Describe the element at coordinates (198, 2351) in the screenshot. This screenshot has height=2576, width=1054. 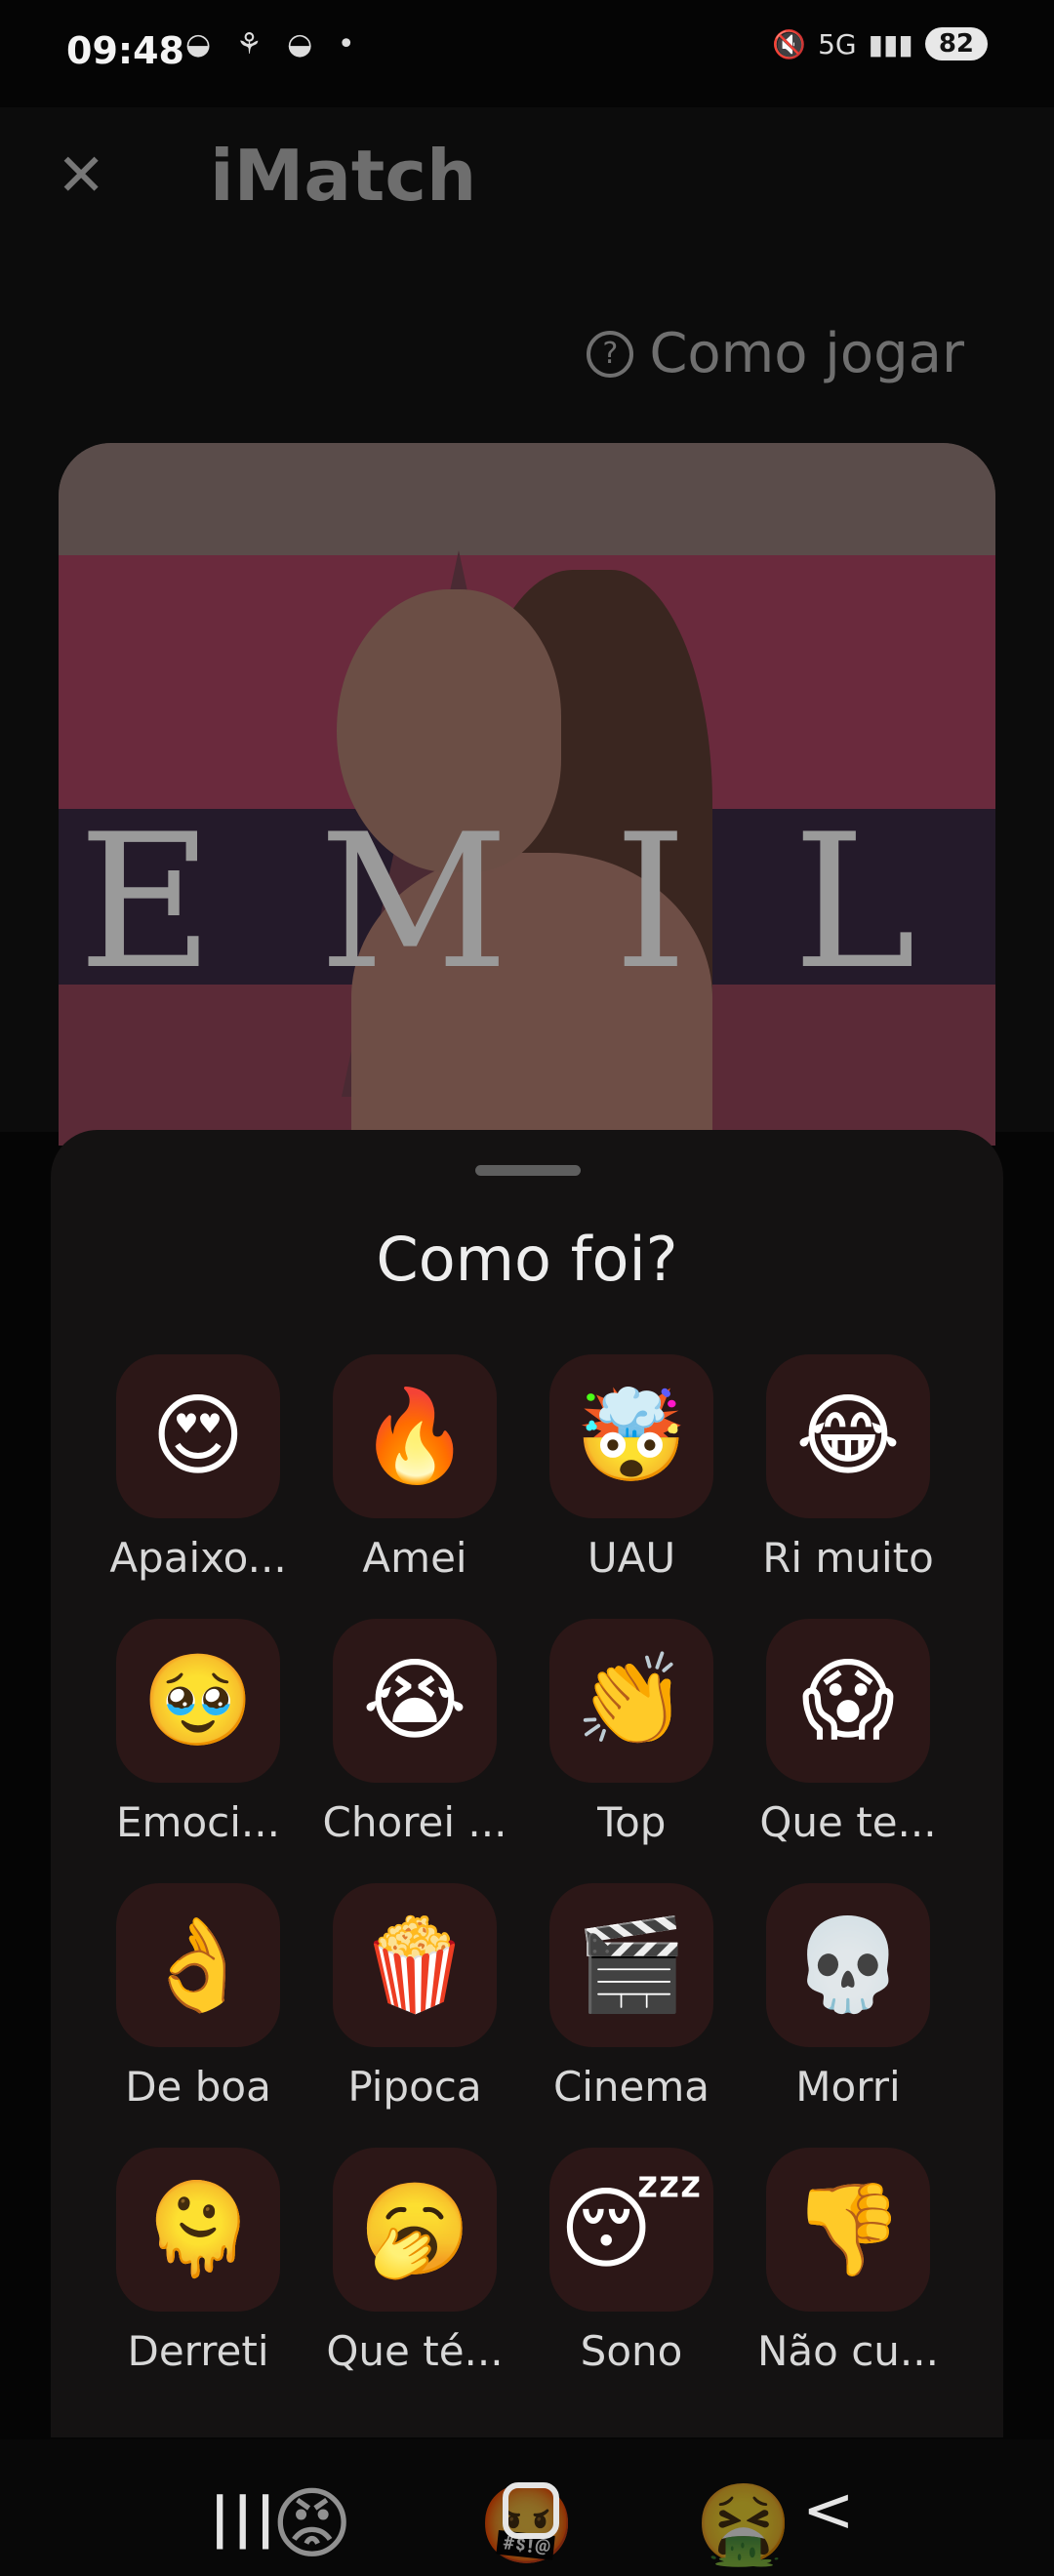
I see `reaction-label: Derreti` at that location.